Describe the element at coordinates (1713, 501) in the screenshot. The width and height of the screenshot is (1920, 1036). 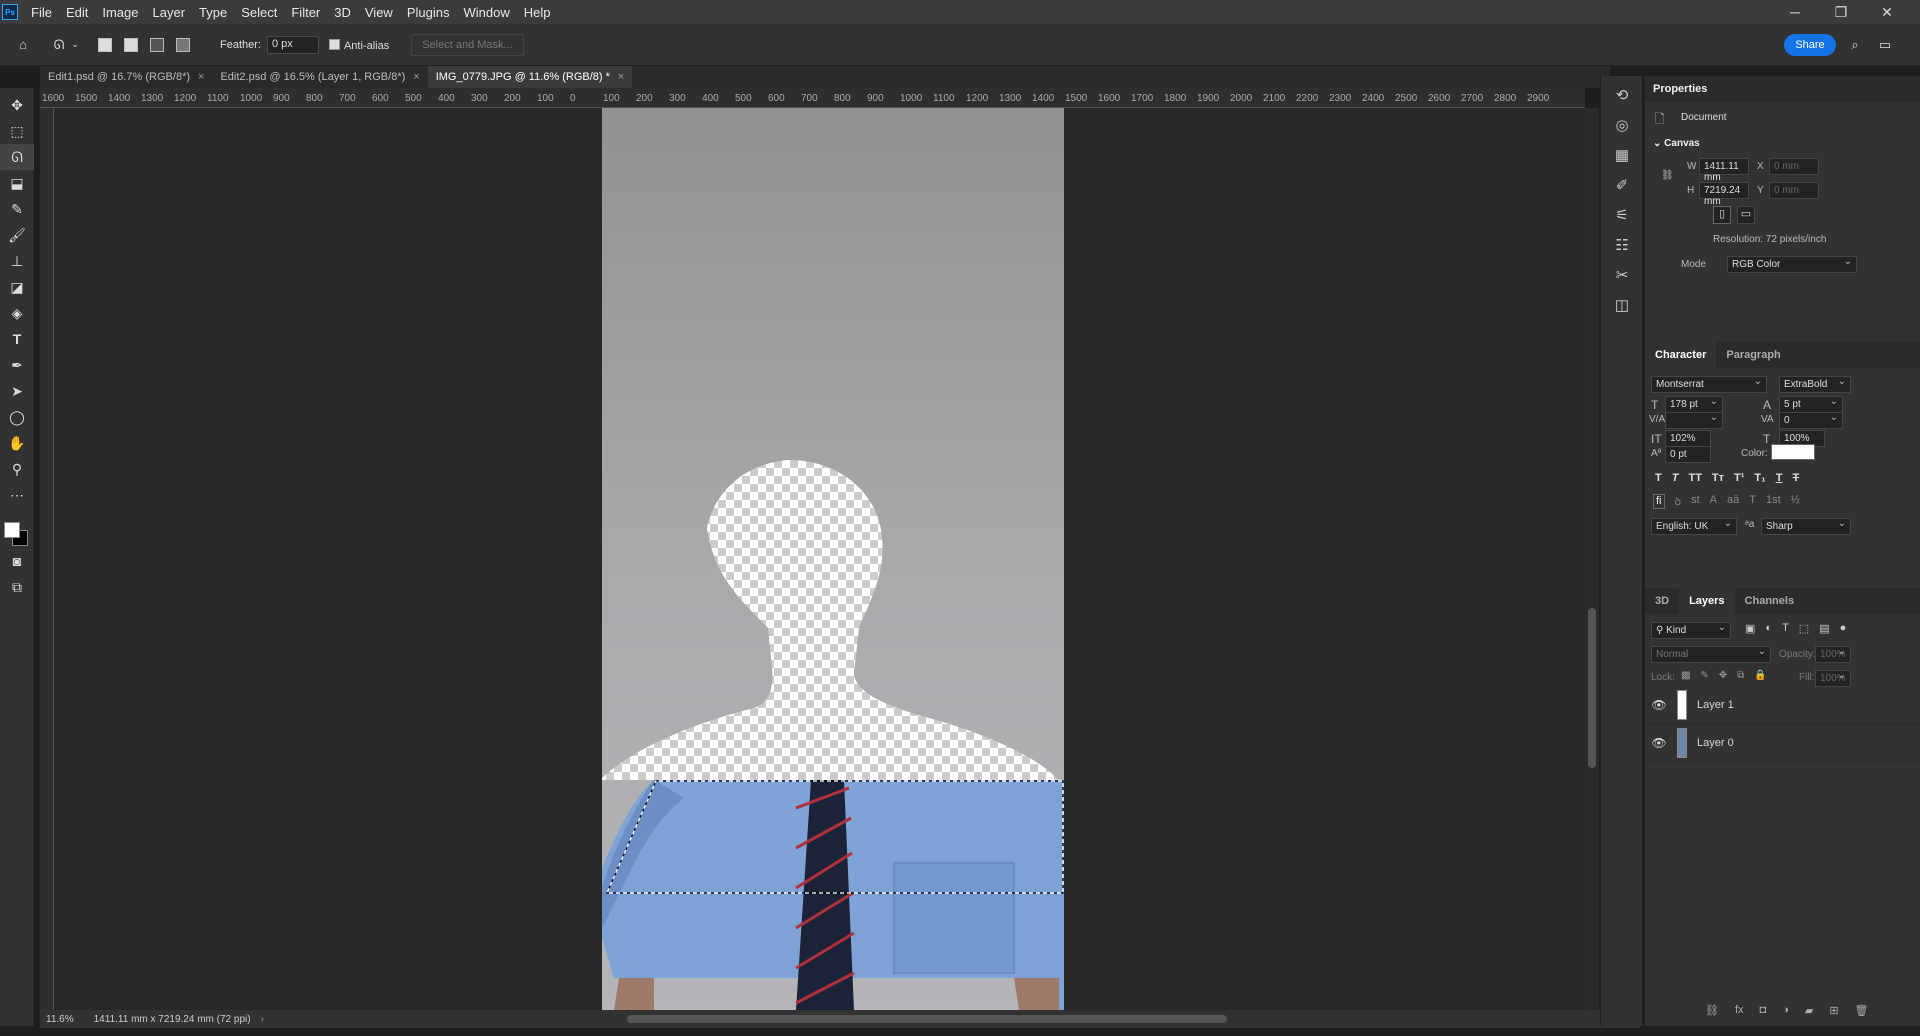
I see `titling-icon: A` at that location.